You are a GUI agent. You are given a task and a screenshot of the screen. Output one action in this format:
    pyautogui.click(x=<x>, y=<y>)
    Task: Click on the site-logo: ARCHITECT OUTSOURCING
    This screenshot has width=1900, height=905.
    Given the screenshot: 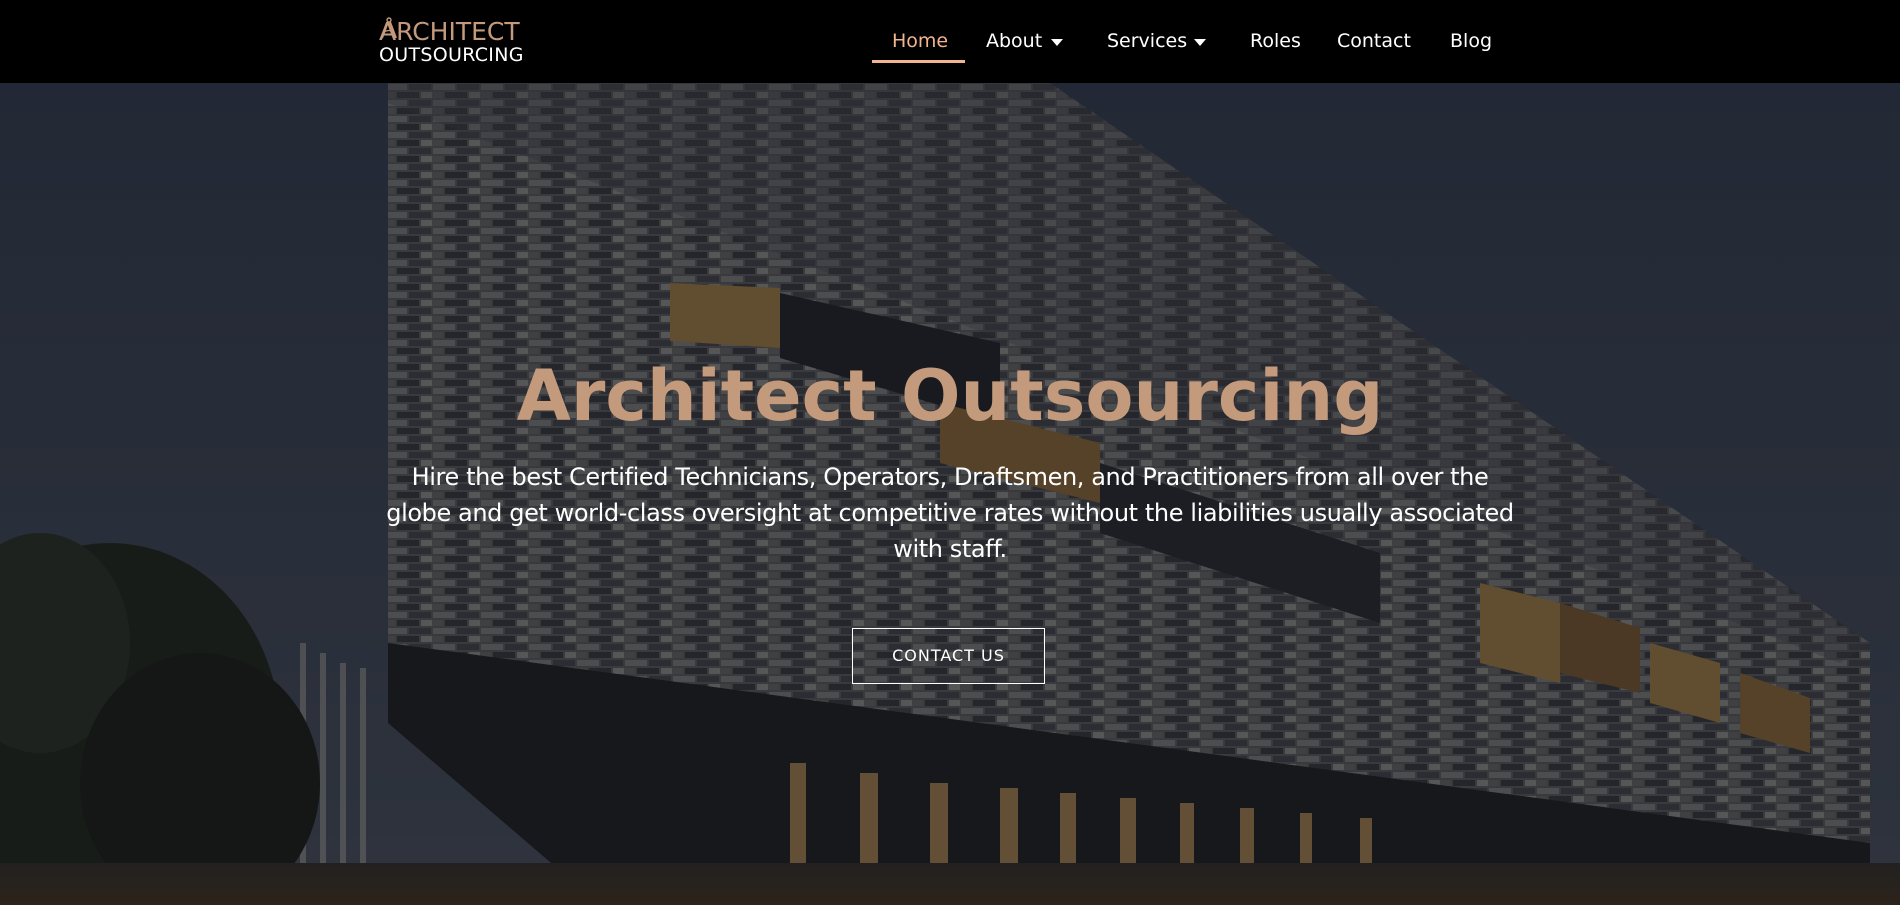 What is the action you would take?
    pyautogui.click(x=456, y=42)
    